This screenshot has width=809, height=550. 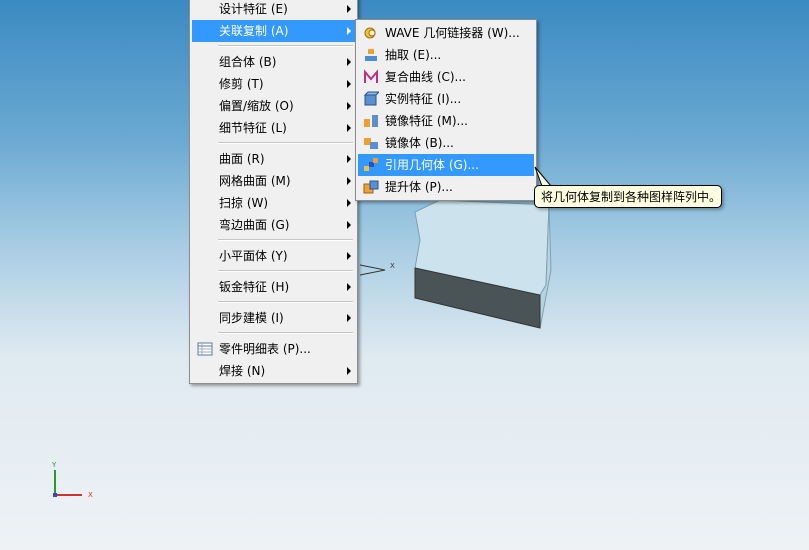 I want to click on composite-curve-icon, so click(x=371, y=76).